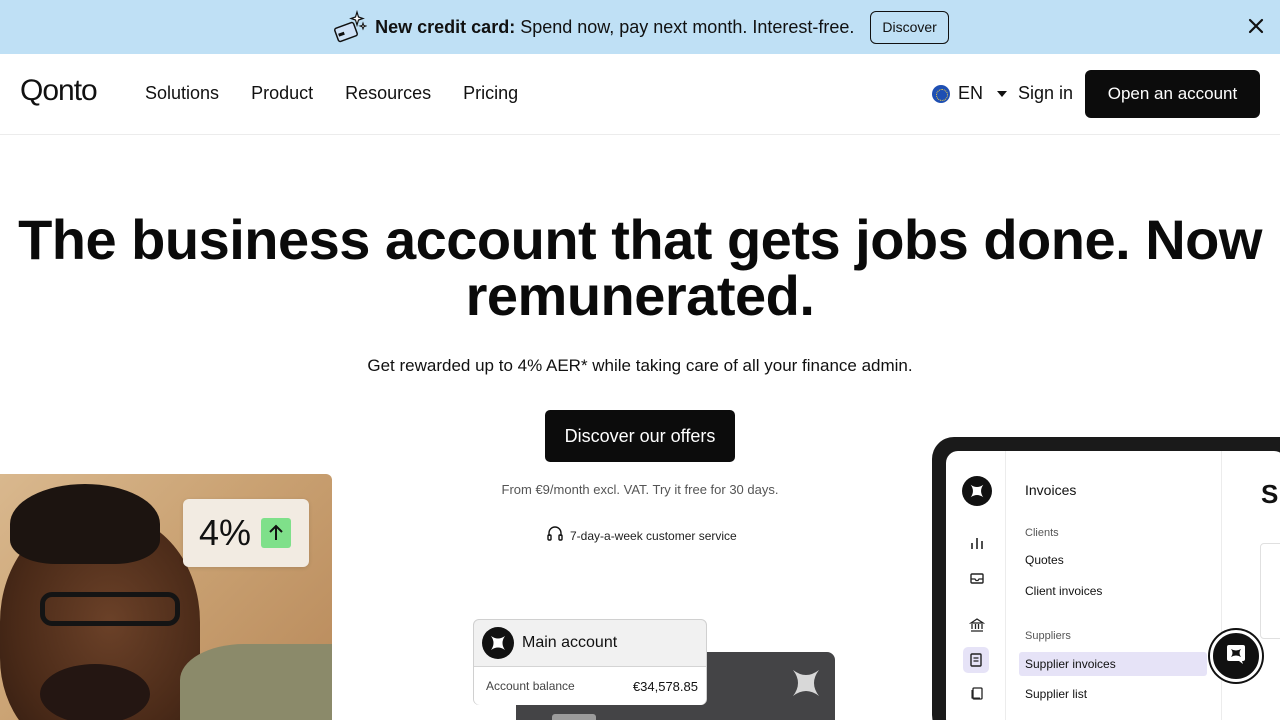 Image resolution: width=1280 pixels, height=720 pixels. What do you see at coordinates (574, 717) in the screenshot?
I see `card-chip` at bounding box center [574, 717].